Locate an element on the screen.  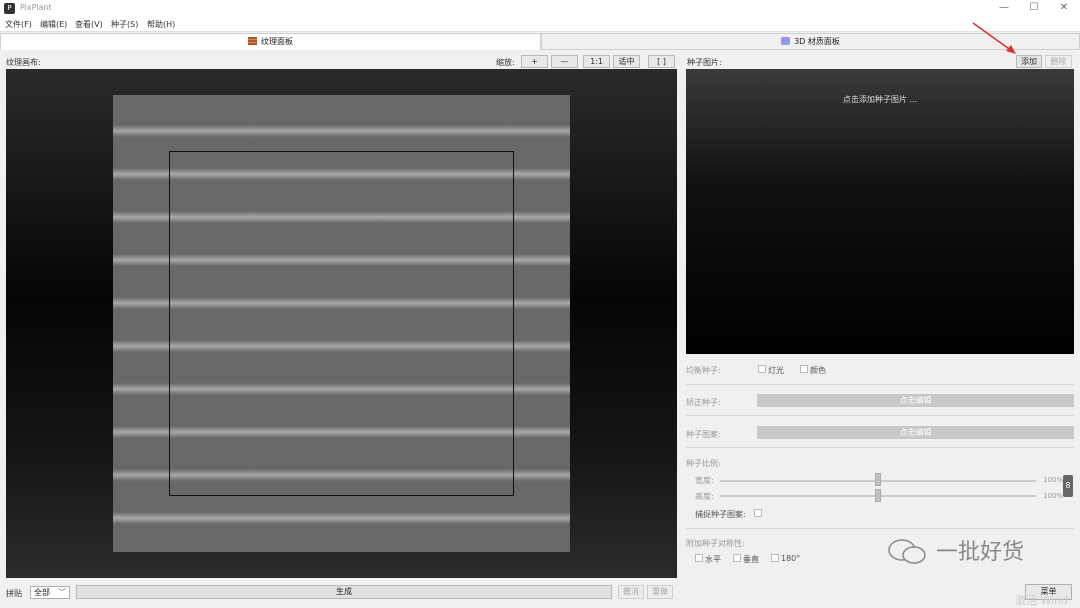
tab-texture-label: 纹理面板 is located at coordinates (277, 41).